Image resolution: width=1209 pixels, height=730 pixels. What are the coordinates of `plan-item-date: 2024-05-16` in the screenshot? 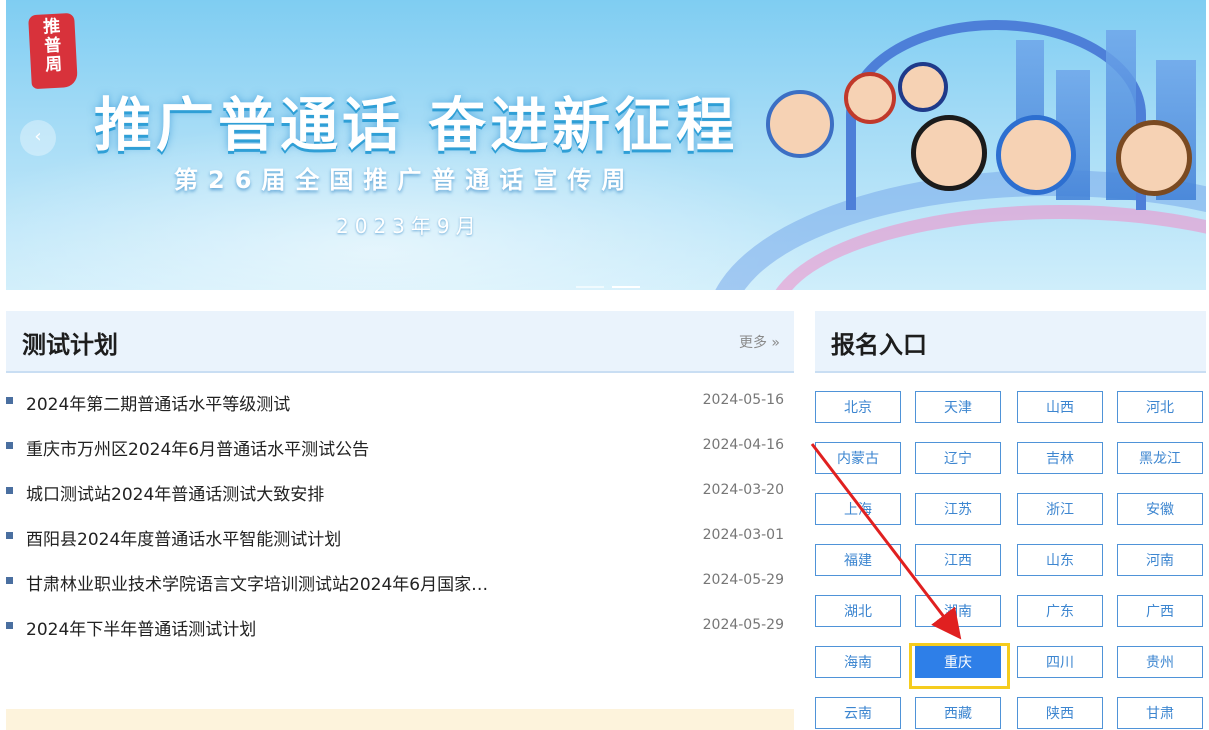 It's located at (743, 400).